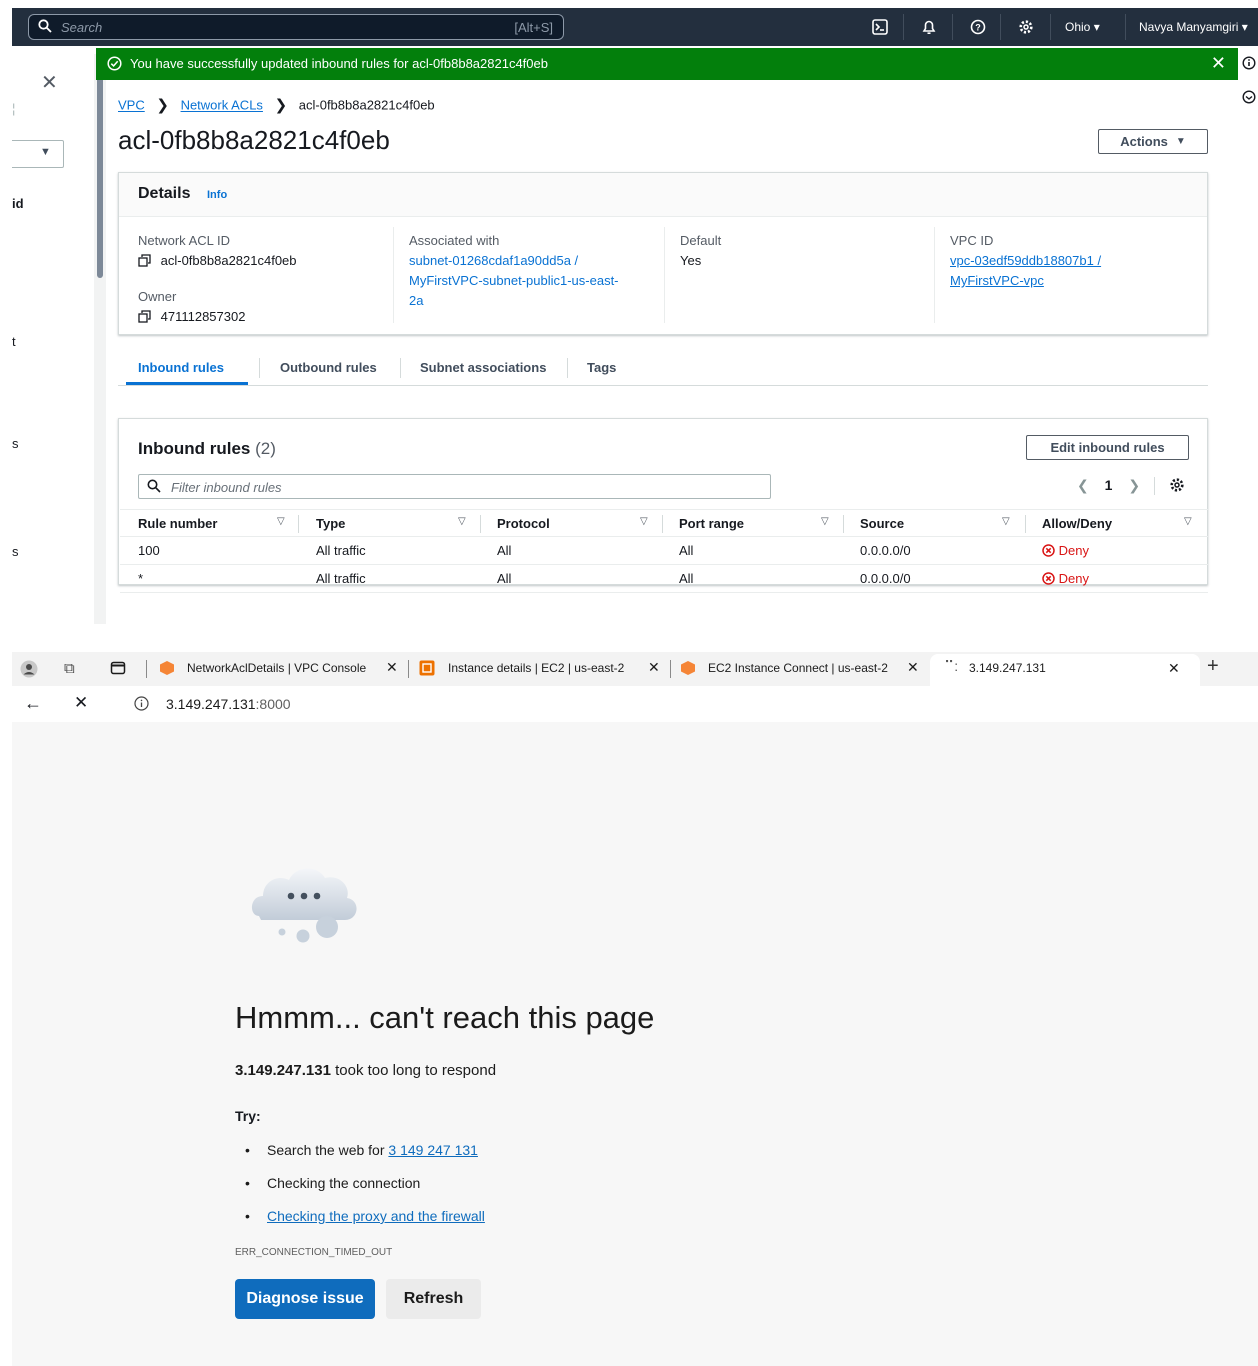  What do you see at coordinates (82, 27) in the screenshot?
I see `search-placeholder: Search` at bounding box center [82, 27].